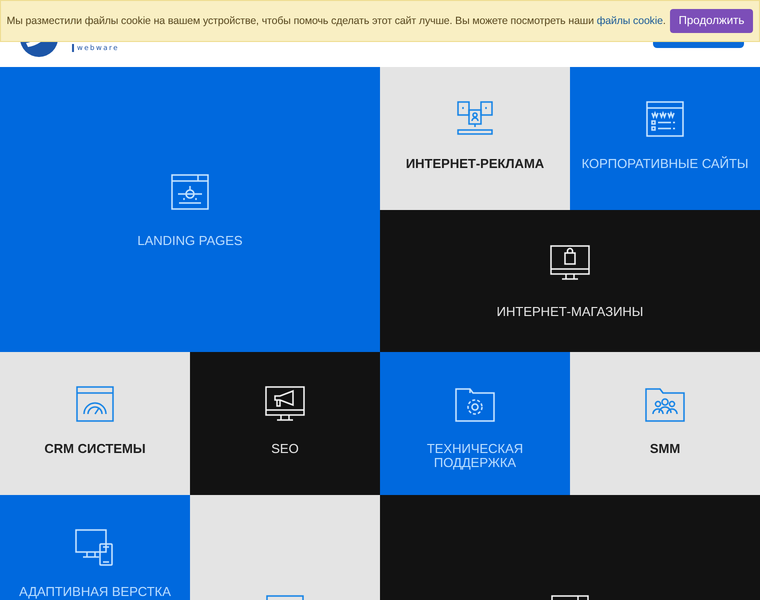 The image size is (760, 600). I want to click on continue-button: Продолжить, so click(712, 21).